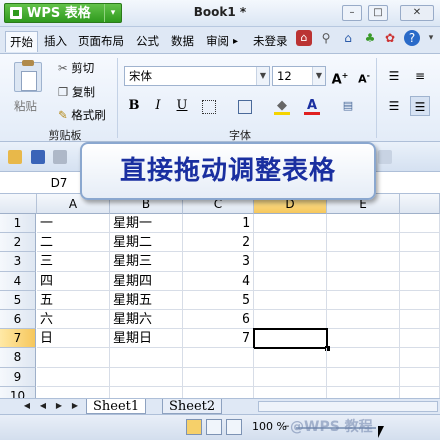 The height and width of the screenshot is (440, 440). I want to click on shrink-font-button: A-, so click(364, 76).